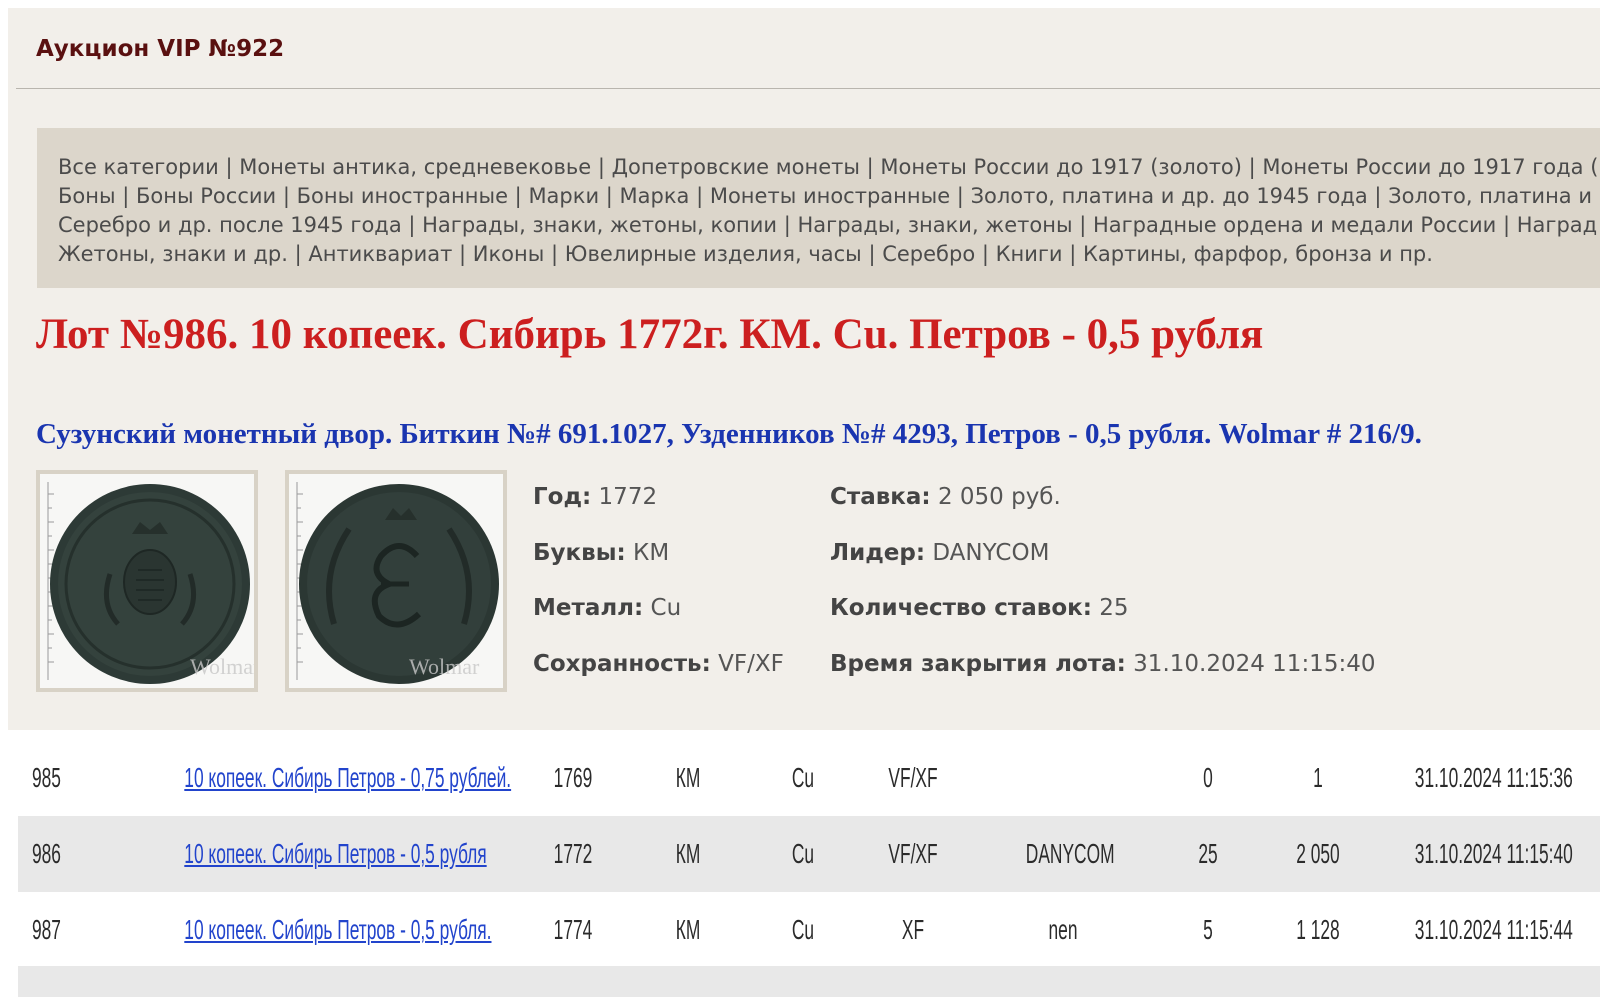  What do you see at coordinates (999, 497) in the screenshot?
I see `lot-bid-value: 2 050 руб.` at bounding box center [999, 497].